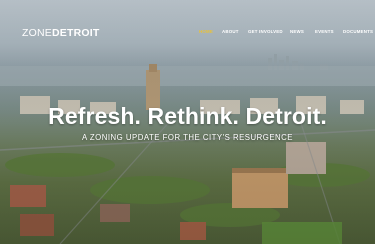 The image size is (375, 244). I want to click on nav-item-news: NEWS, so click(297, 31).